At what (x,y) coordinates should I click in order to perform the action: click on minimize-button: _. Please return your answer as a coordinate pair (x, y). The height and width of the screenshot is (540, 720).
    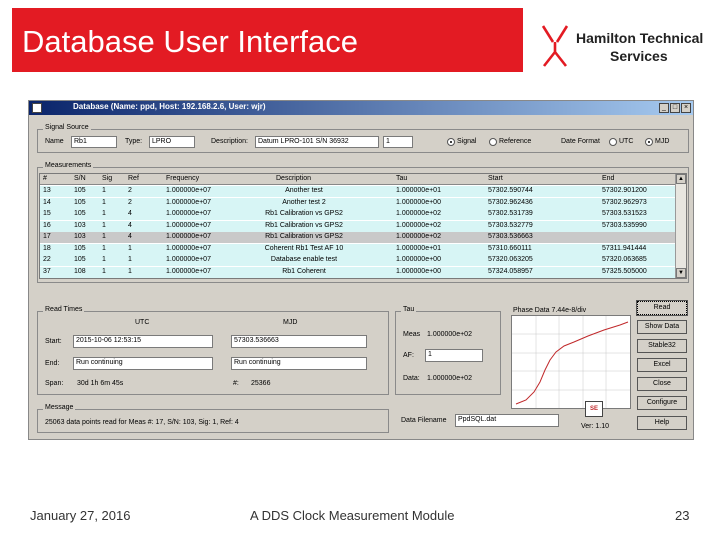
    Looking at the image, I should click on (664, 108).